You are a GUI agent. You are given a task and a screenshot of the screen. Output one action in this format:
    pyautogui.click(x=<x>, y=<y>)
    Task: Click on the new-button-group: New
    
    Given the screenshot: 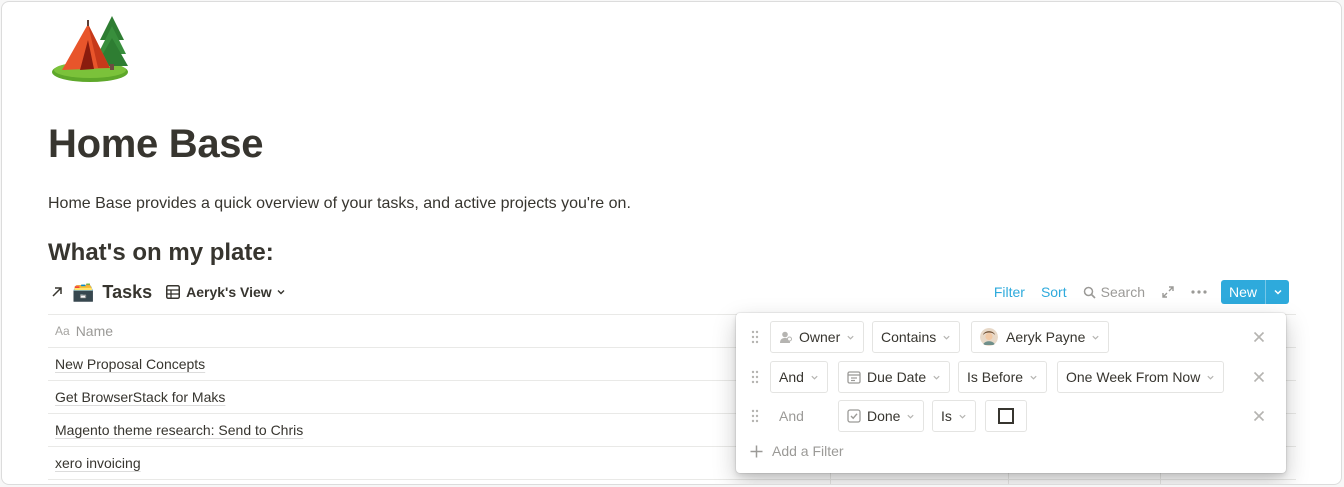 What is the action you would take?
    pyautogui.click(x=1254, y=292)
    